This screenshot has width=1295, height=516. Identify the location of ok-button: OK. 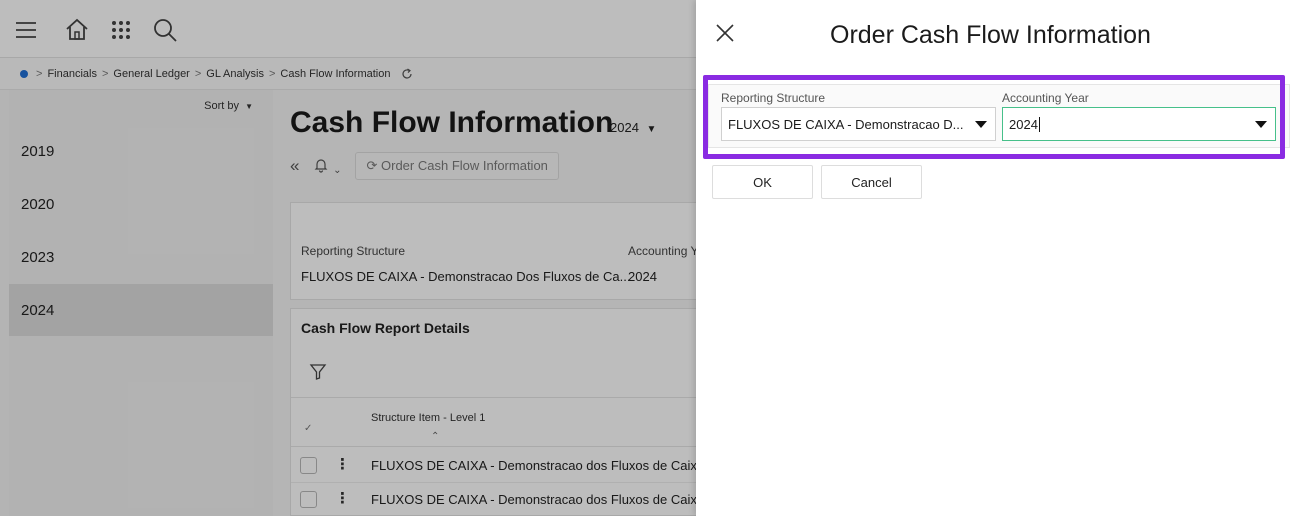
(762, 182).